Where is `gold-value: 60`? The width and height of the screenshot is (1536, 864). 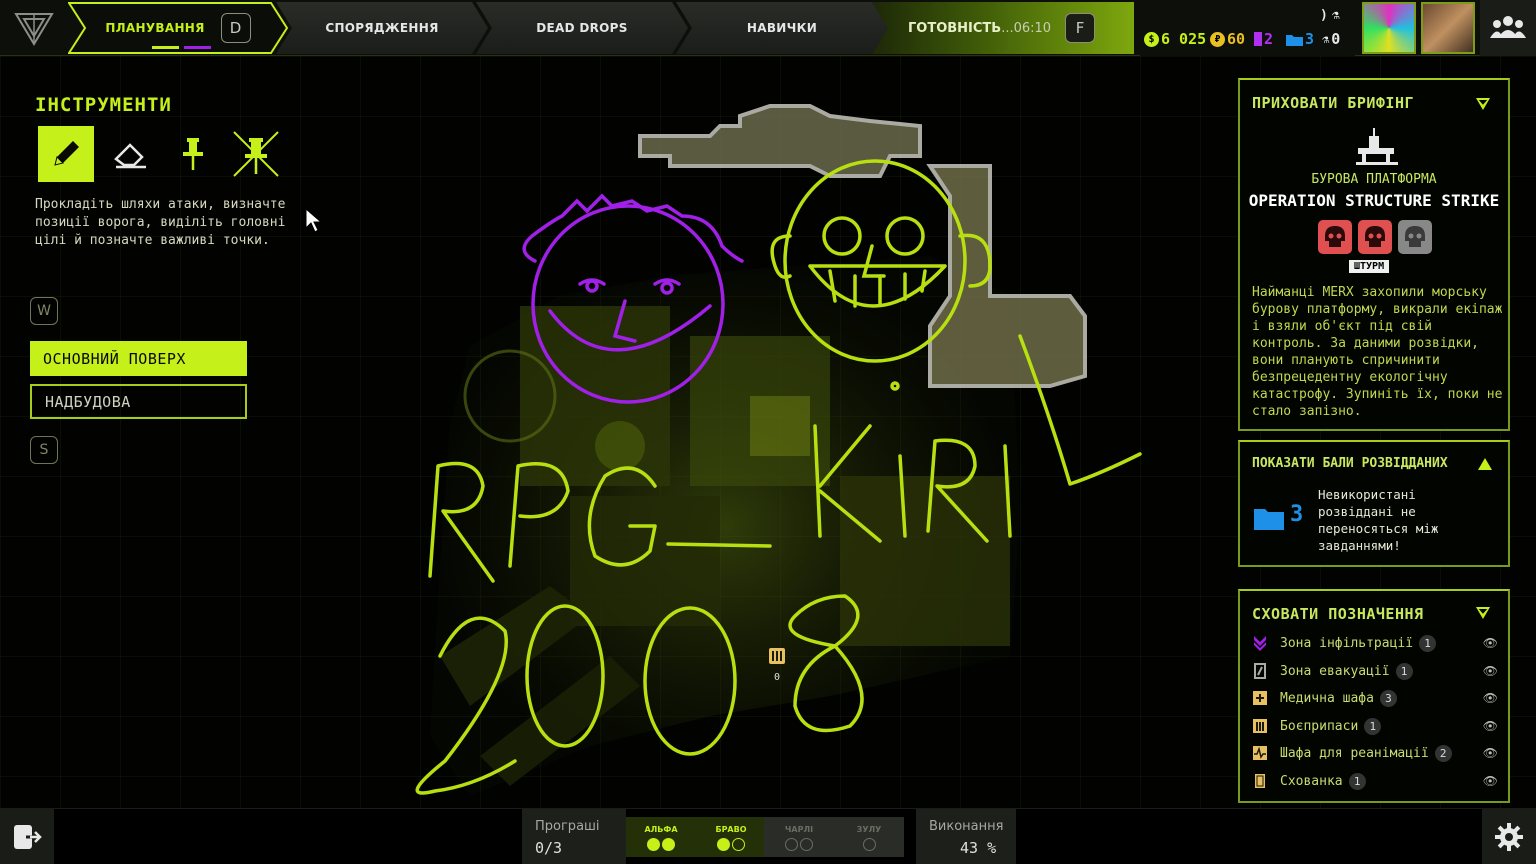 gold-value: 60 is located at coordinates (1236, 39).